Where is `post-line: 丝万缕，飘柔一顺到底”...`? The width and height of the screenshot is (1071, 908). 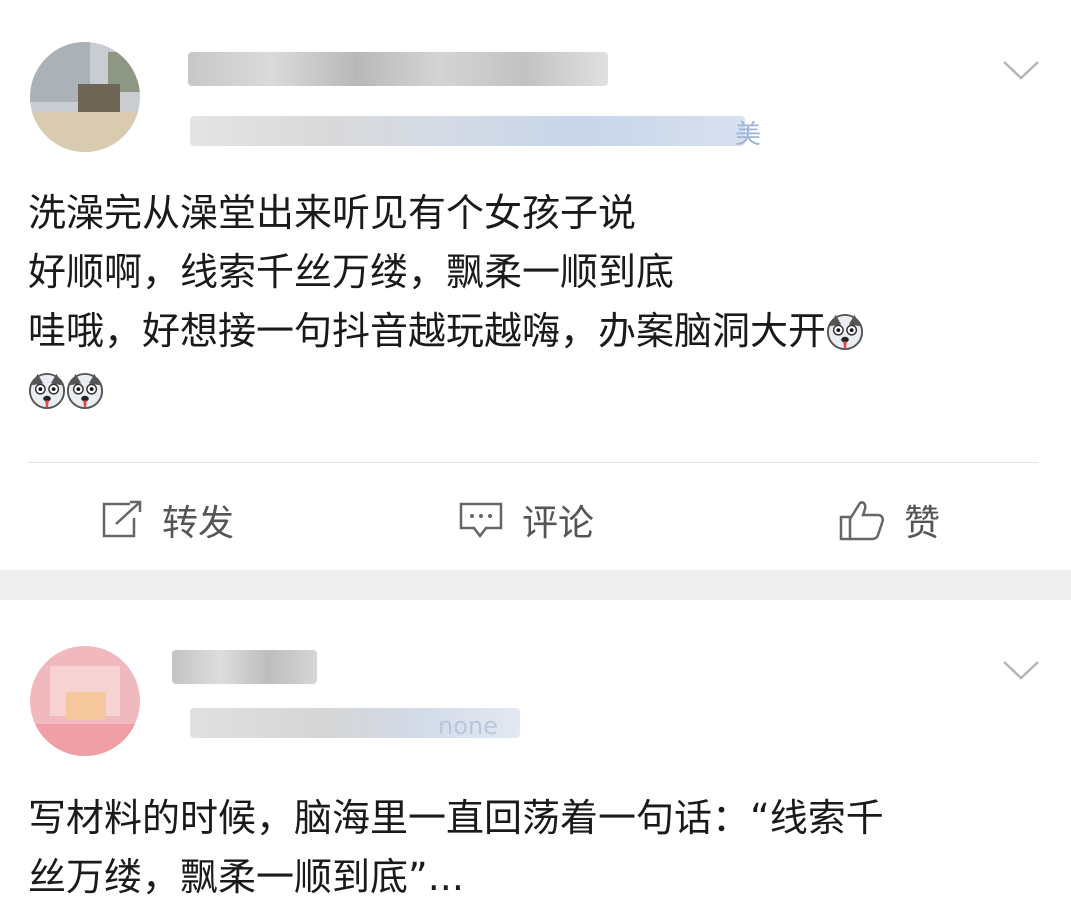
post-line: 丝万缕，飘柔一顺到底”... is located at coordinates (246, 877).